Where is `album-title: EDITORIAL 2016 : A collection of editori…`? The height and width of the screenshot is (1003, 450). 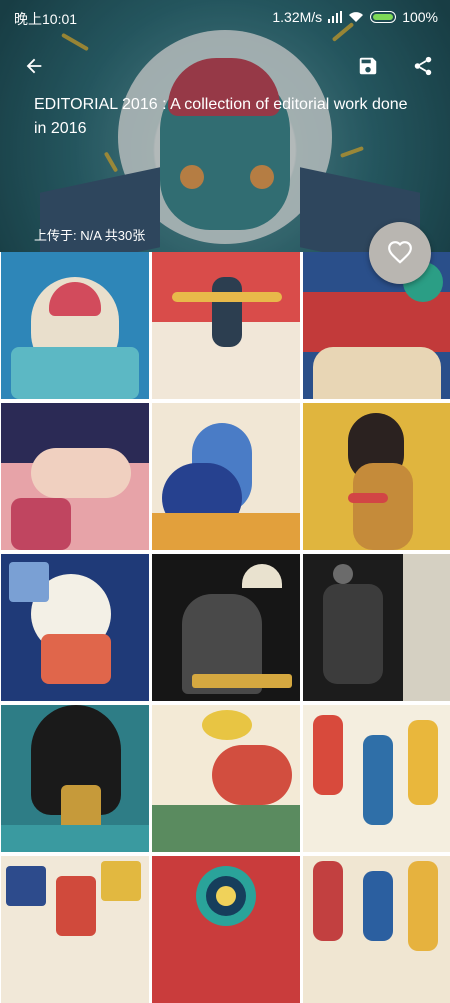 album-title: EDITORIAL 2016 : A collection of editori… is located at coordinates (221, 116).